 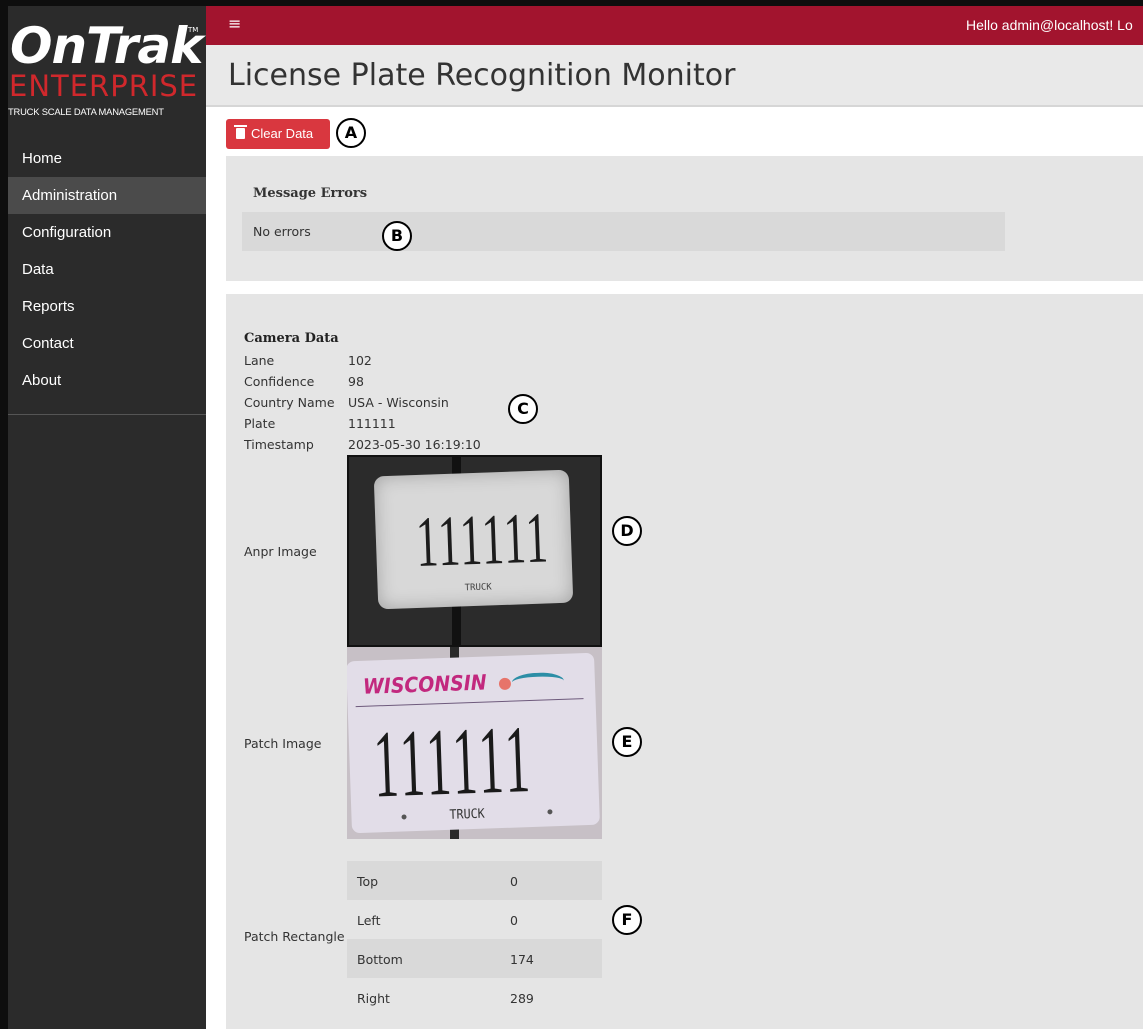 What do you see at coordinates (4, 514) in the screenshot?
I see `frame-left-border` at bounding box center [4, 514].